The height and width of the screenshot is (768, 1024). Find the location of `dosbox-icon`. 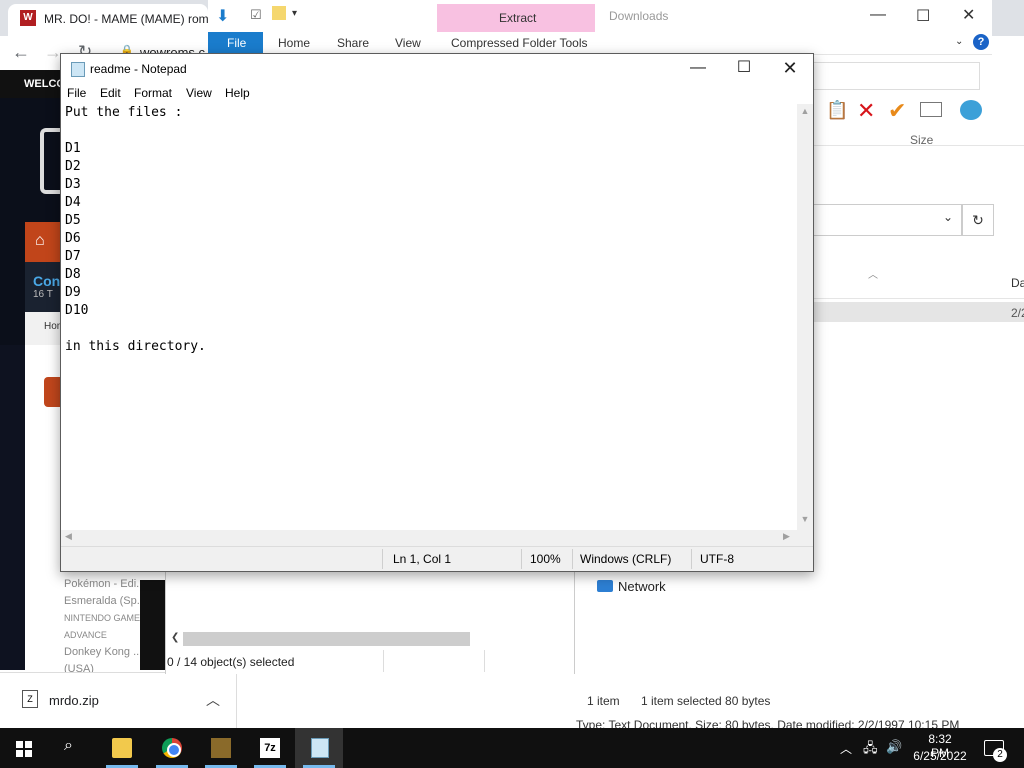

dosbox-icon is located at coordinates (221, 748).